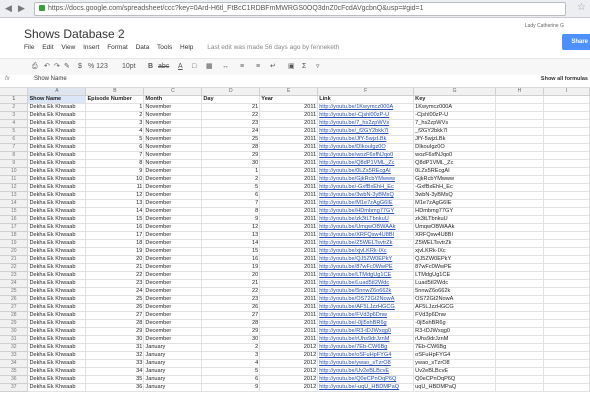  I want to click on row-number: 36, so click(14, 379).